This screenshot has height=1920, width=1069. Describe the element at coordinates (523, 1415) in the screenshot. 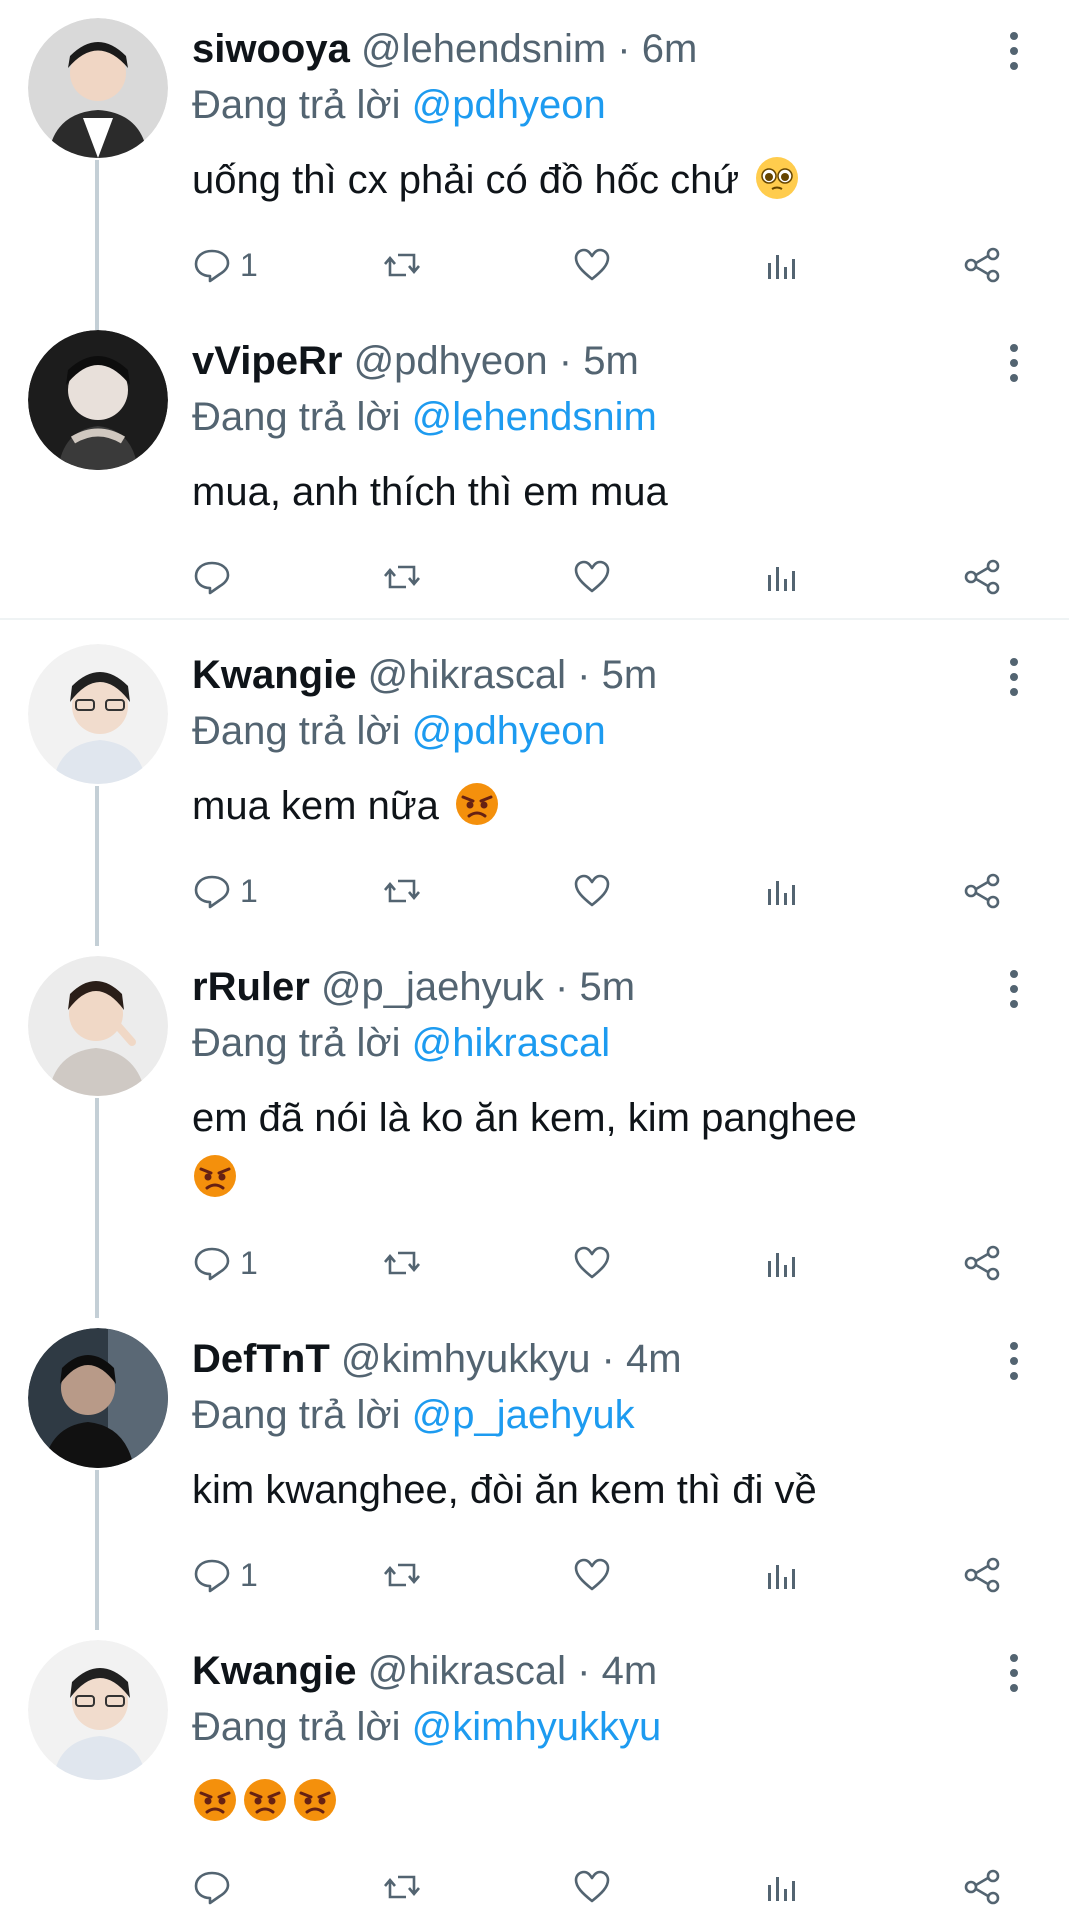

I see `replying-to-handle: @p_jaehyuk` at that location.